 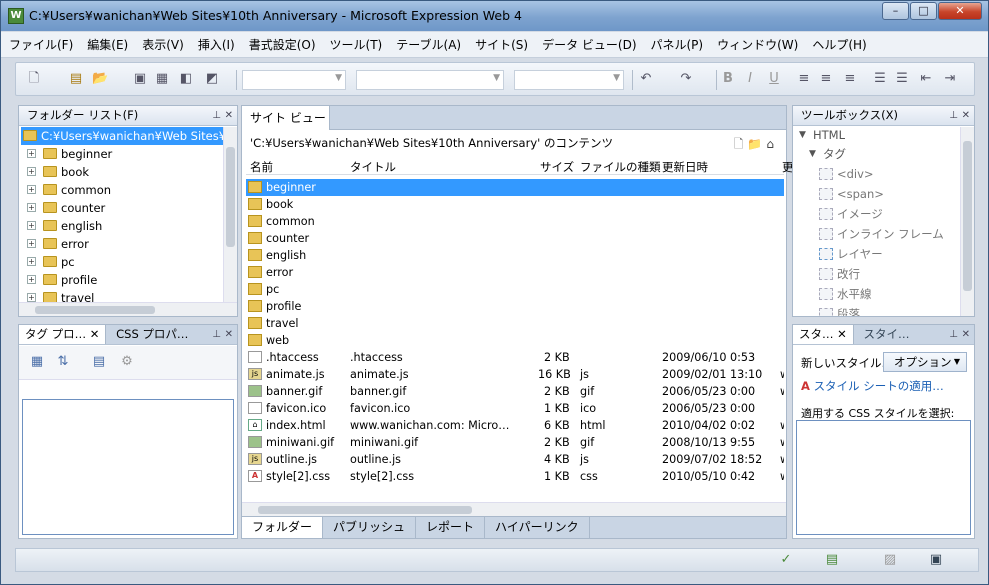 What do you see at coordinates (122, 226) in the screenshot?
I see `tree-item: + english` at bounding box center [122, 226].